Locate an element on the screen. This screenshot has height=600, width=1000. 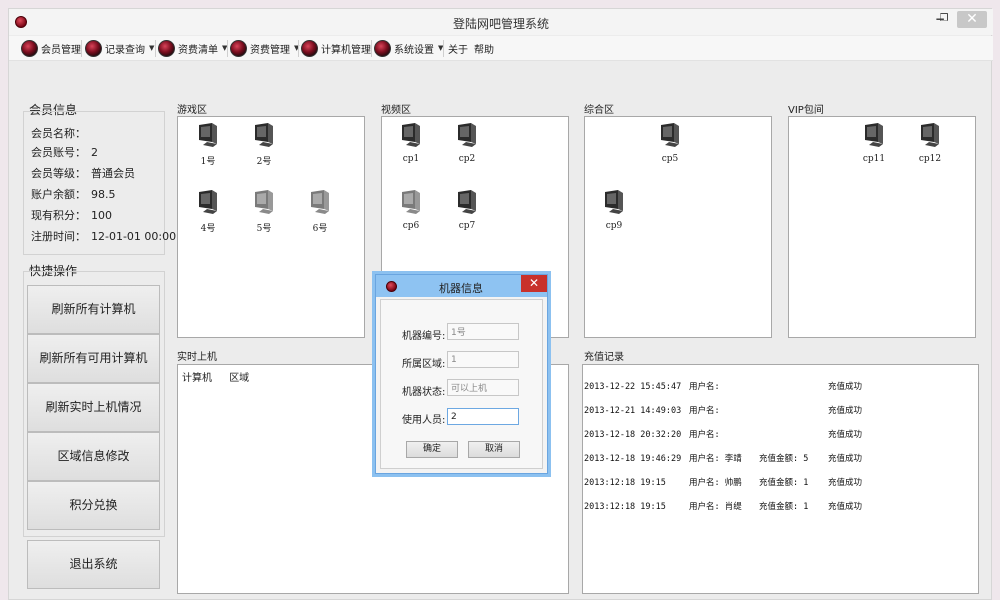
member-register-label: 注册时间： is located at coordinates (58, 236).